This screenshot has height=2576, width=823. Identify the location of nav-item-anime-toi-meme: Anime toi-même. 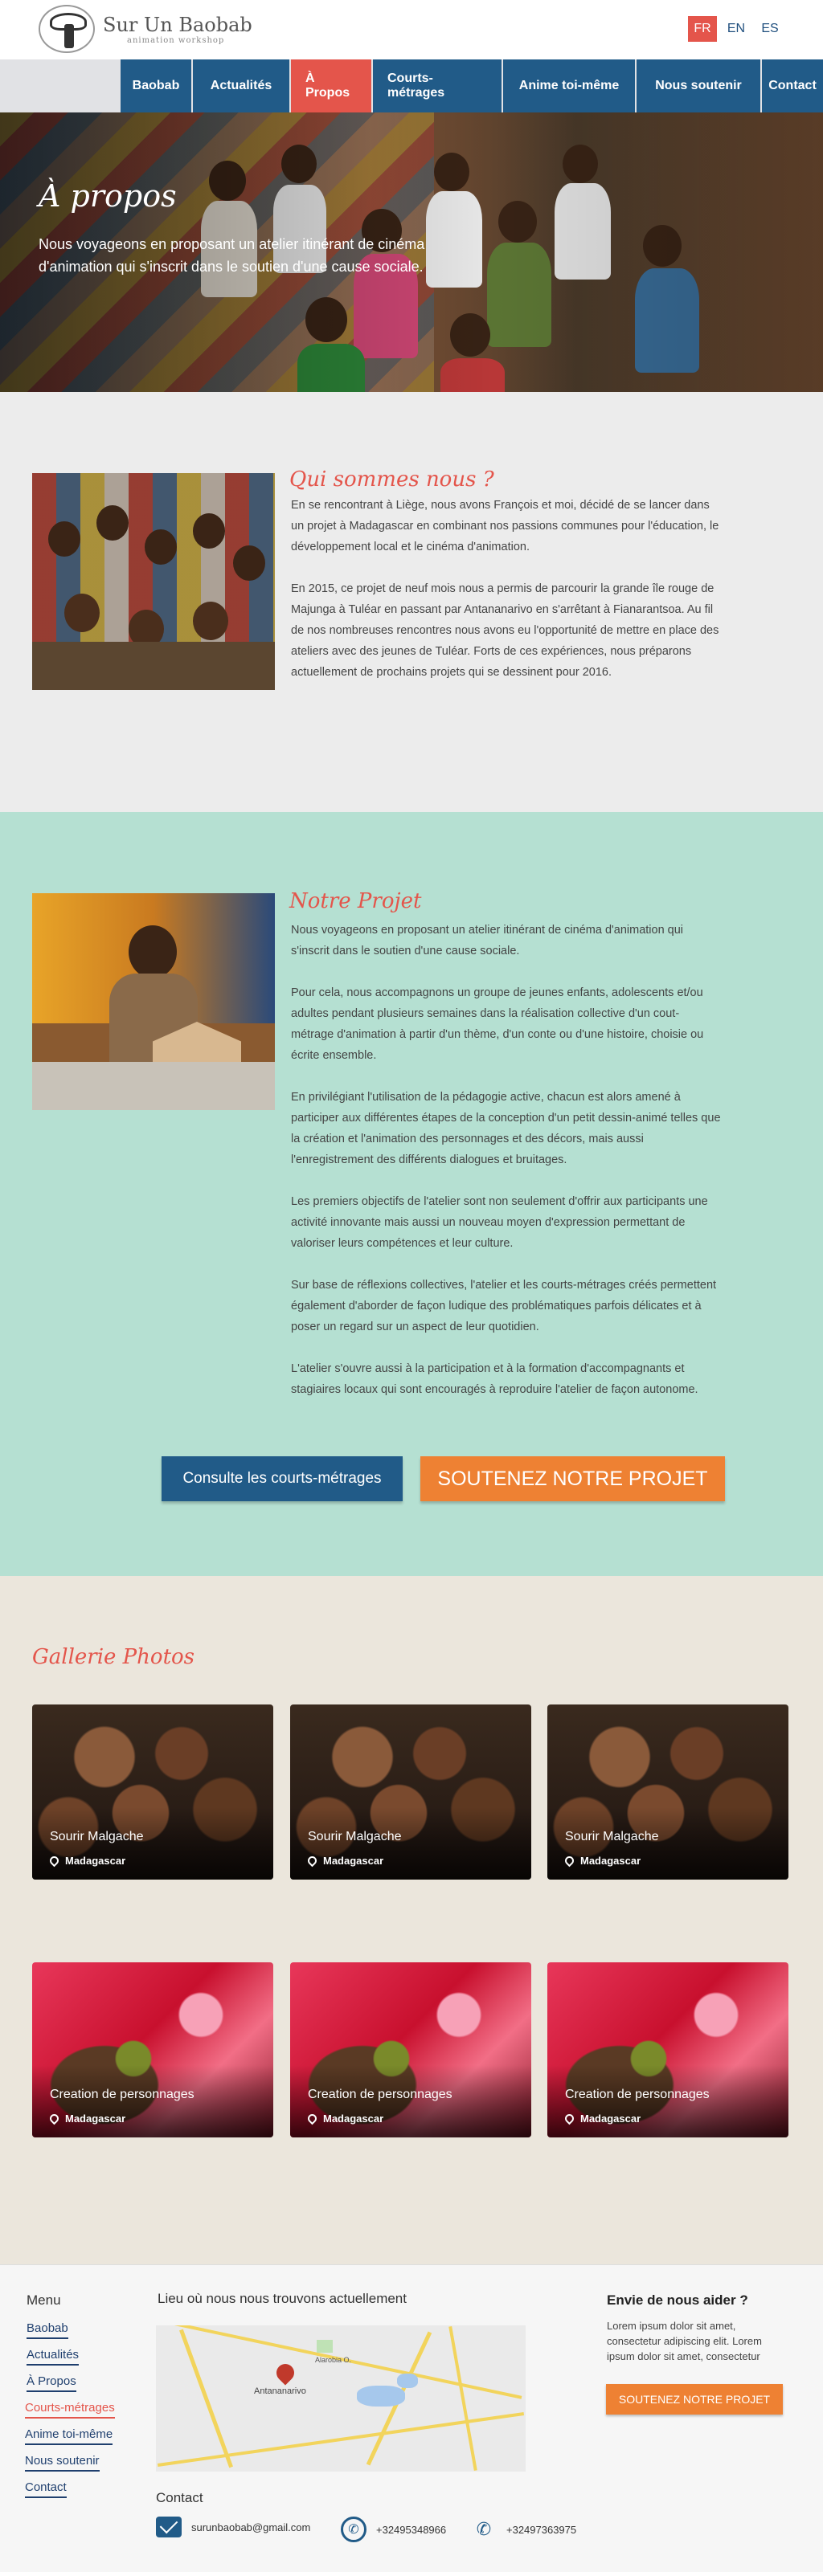
(569, 85).